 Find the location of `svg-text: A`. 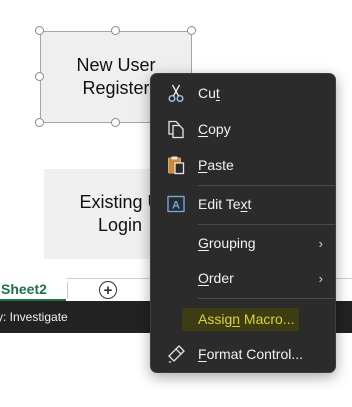

svg-text: A is located at coordinates (176, 206).